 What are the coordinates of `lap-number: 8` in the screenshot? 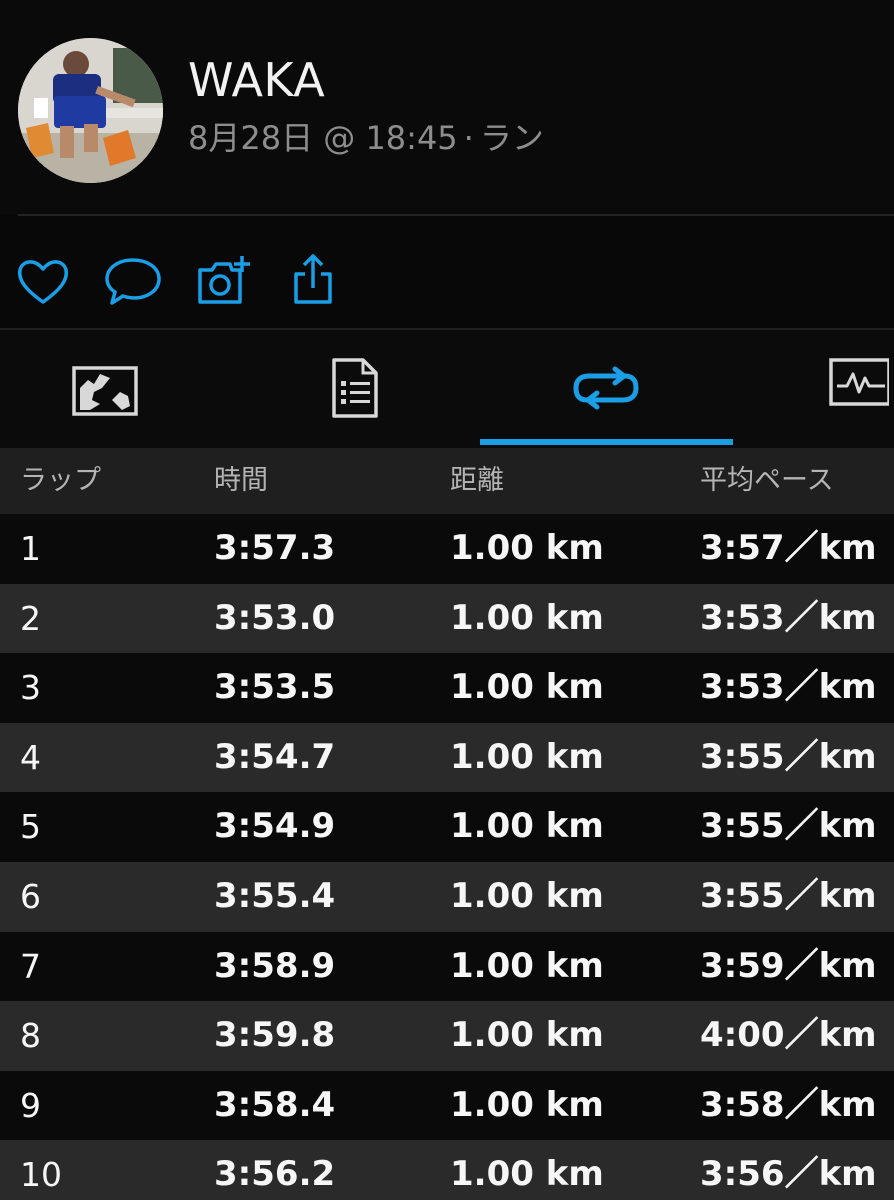 It's located at (30, 1036).